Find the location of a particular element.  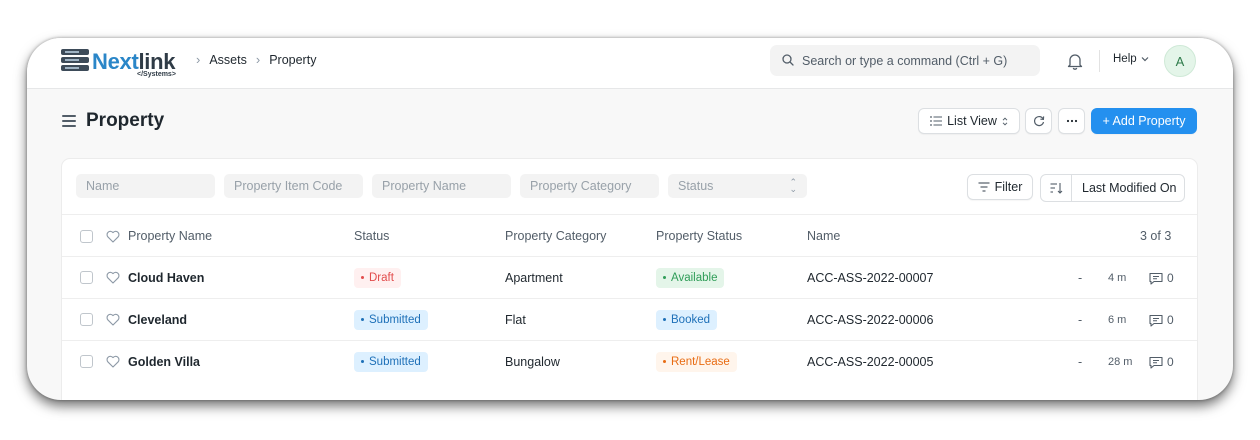

property-status-text: Rent/Lease is located at coordinates (700, 361).